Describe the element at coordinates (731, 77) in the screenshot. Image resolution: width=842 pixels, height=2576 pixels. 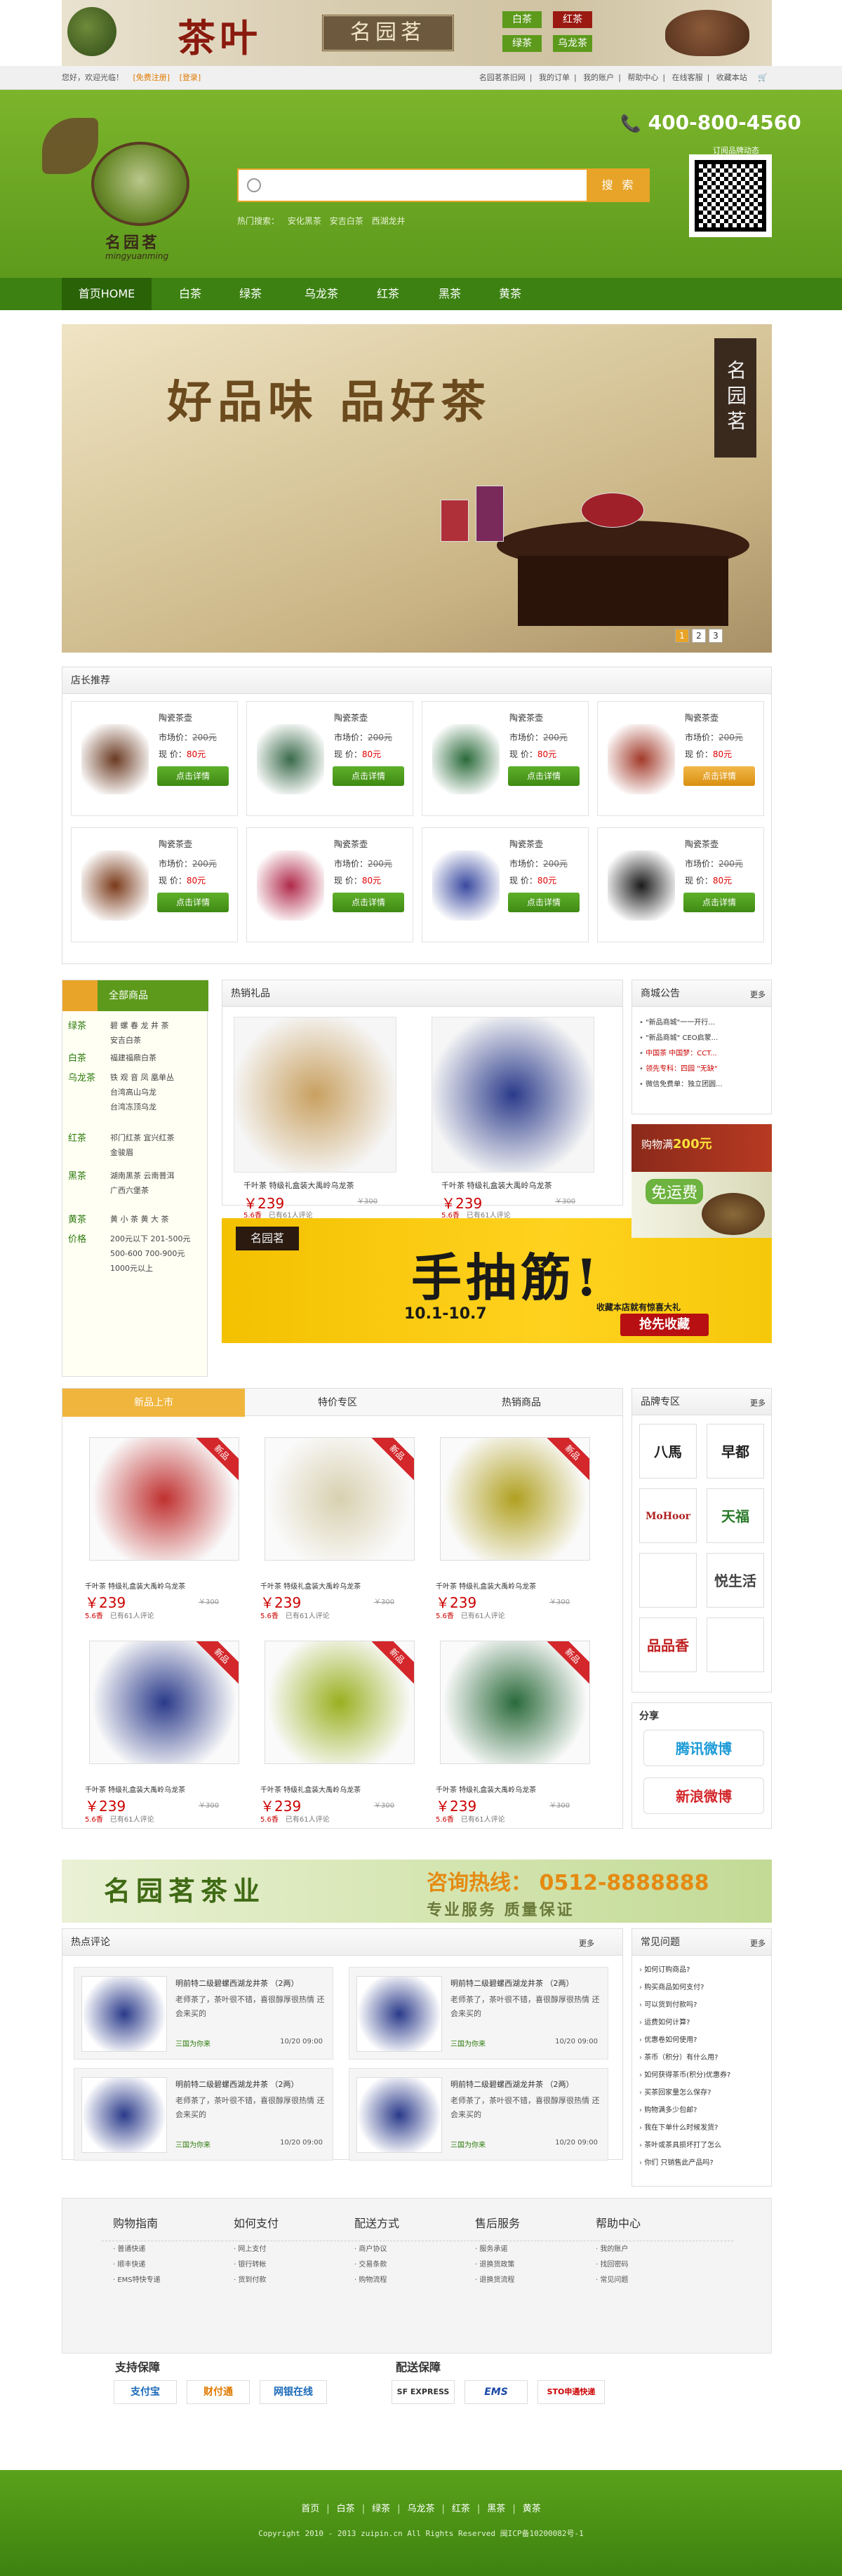
I see `bookmark-link: 收藏本站` at that location.